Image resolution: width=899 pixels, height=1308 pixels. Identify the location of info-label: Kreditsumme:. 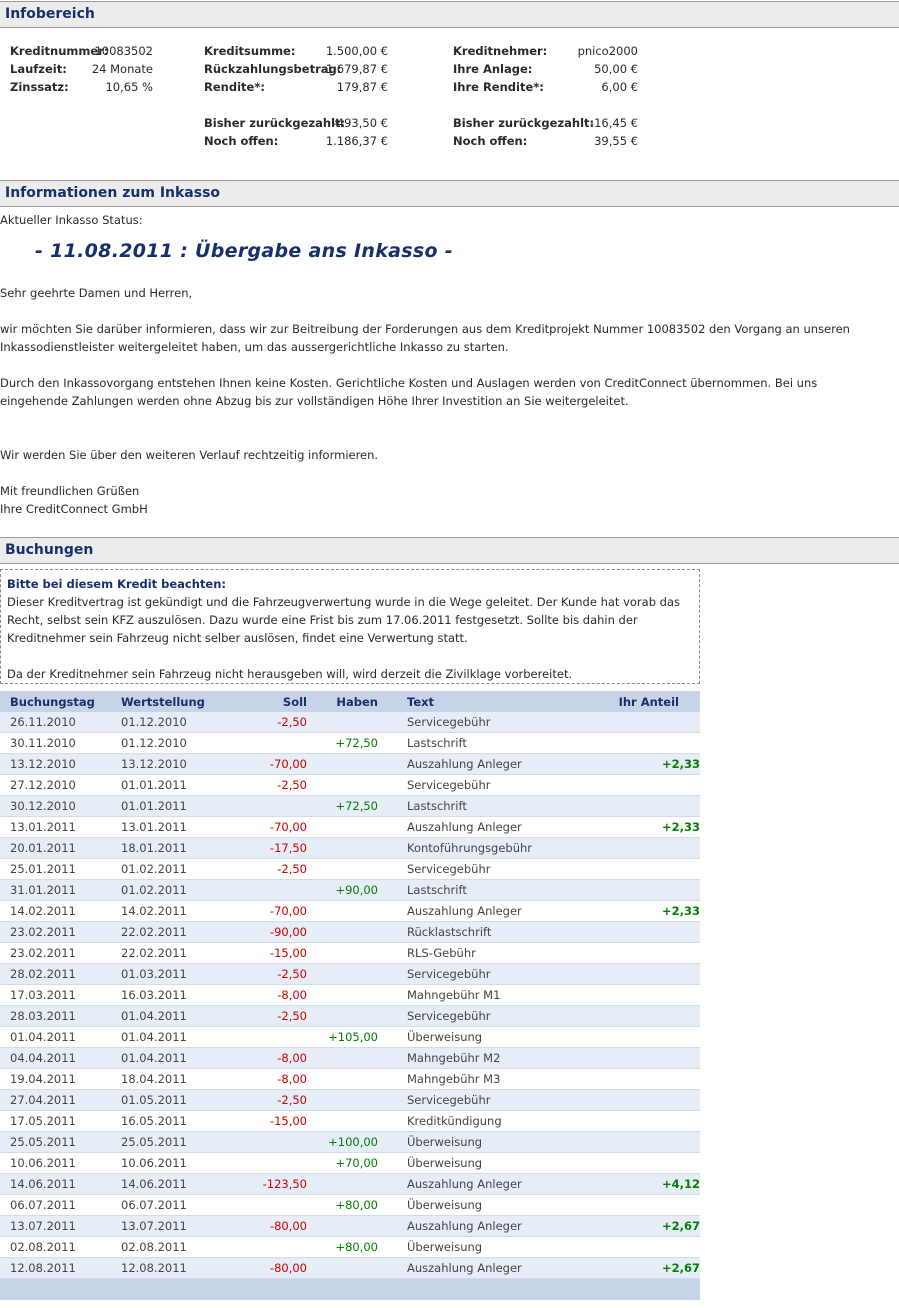
(250, 51).